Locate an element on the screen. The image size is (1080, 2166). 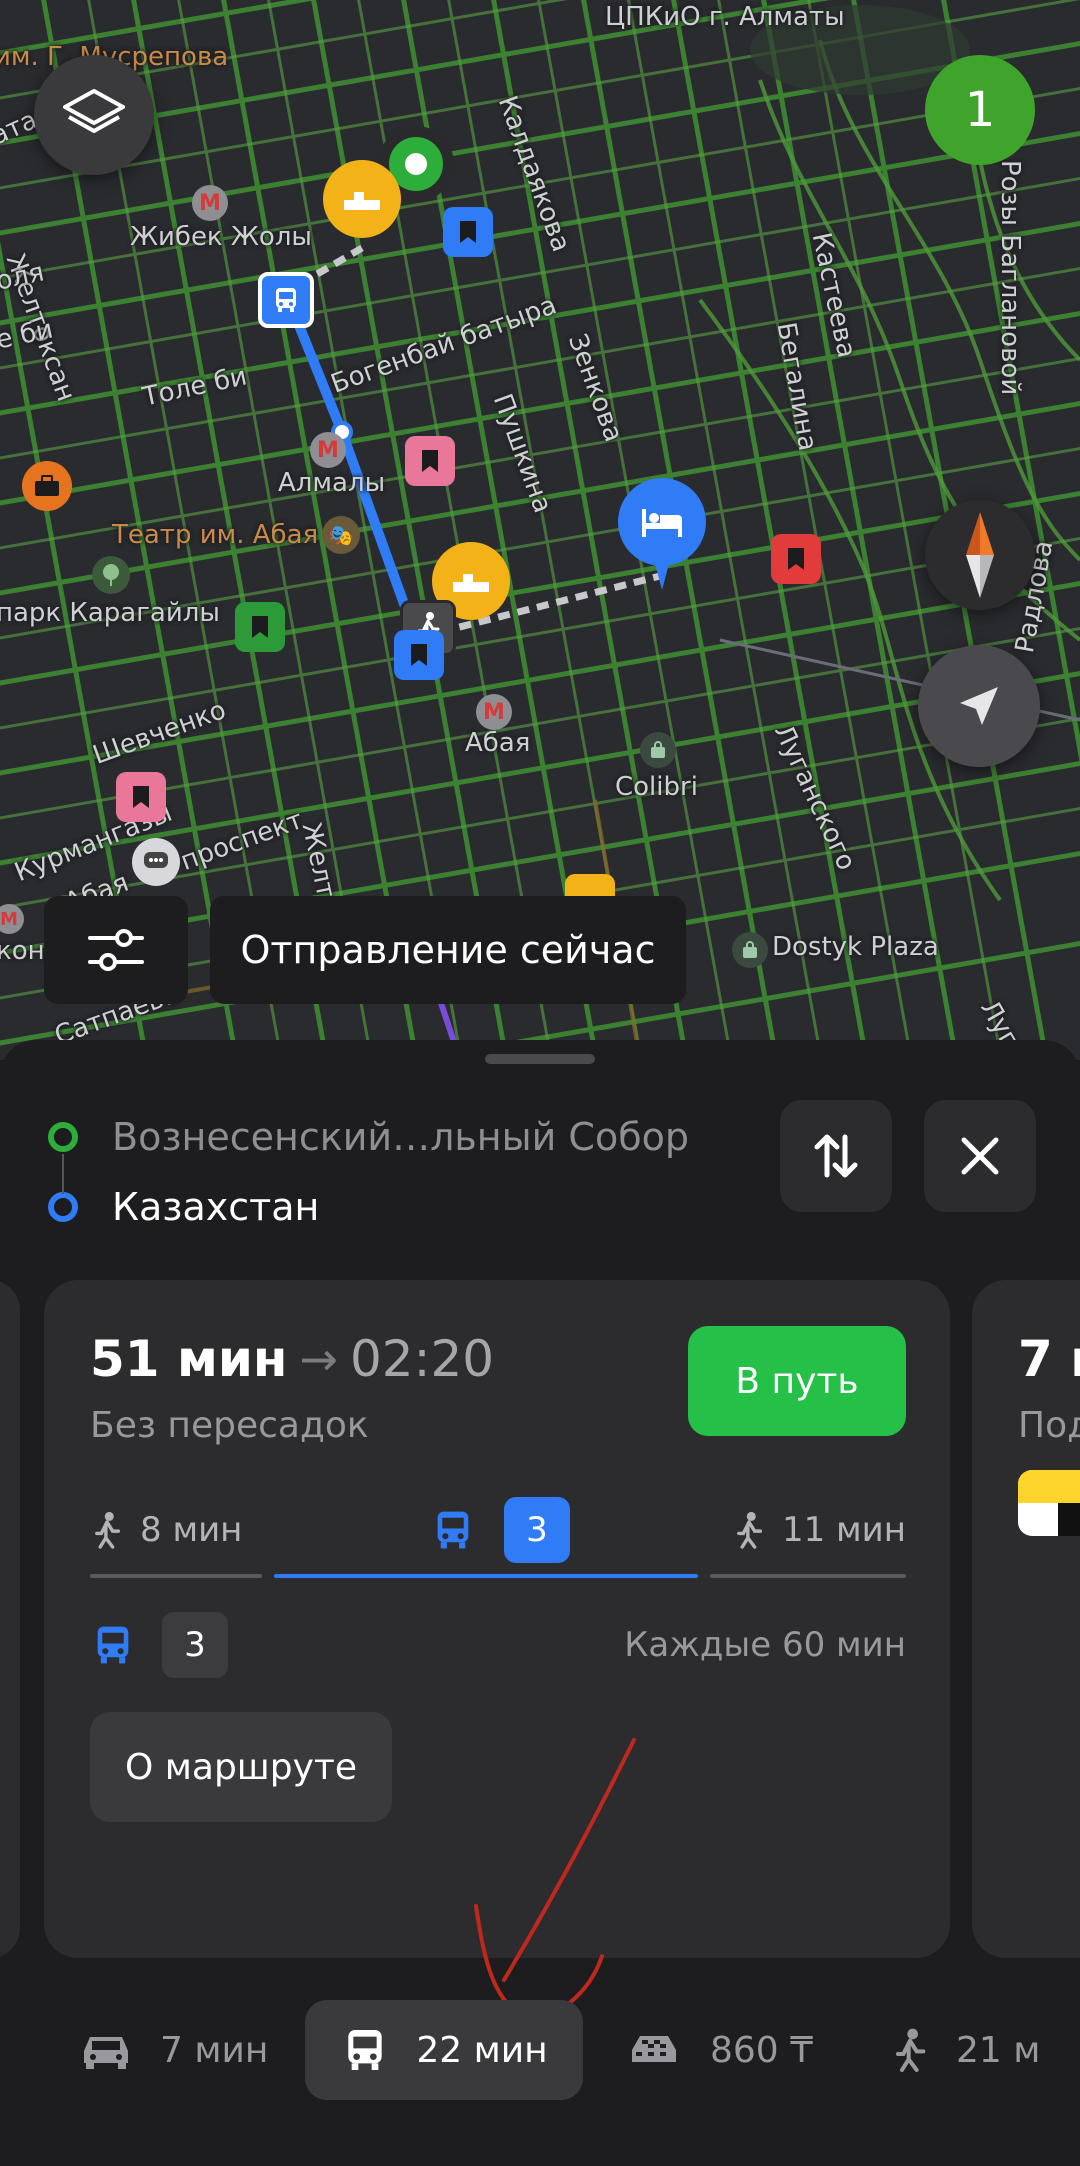
about-route-button: О маршруте is located at coordinates (241, 1767).